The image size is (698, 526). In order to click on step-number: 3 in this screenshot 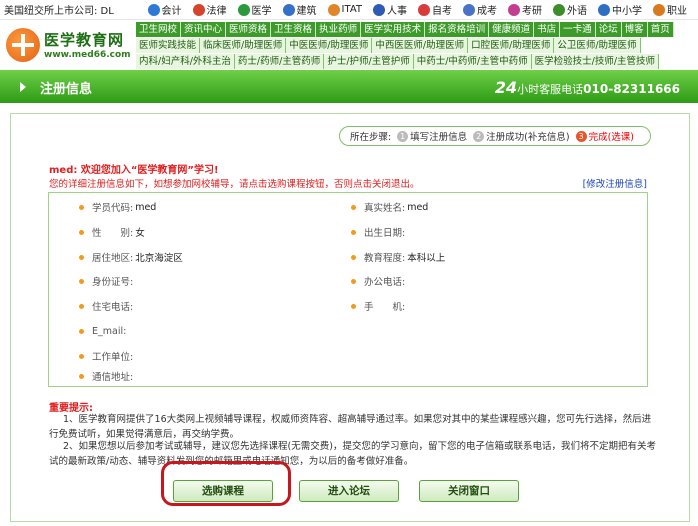, I will do `click(581, 136)`.